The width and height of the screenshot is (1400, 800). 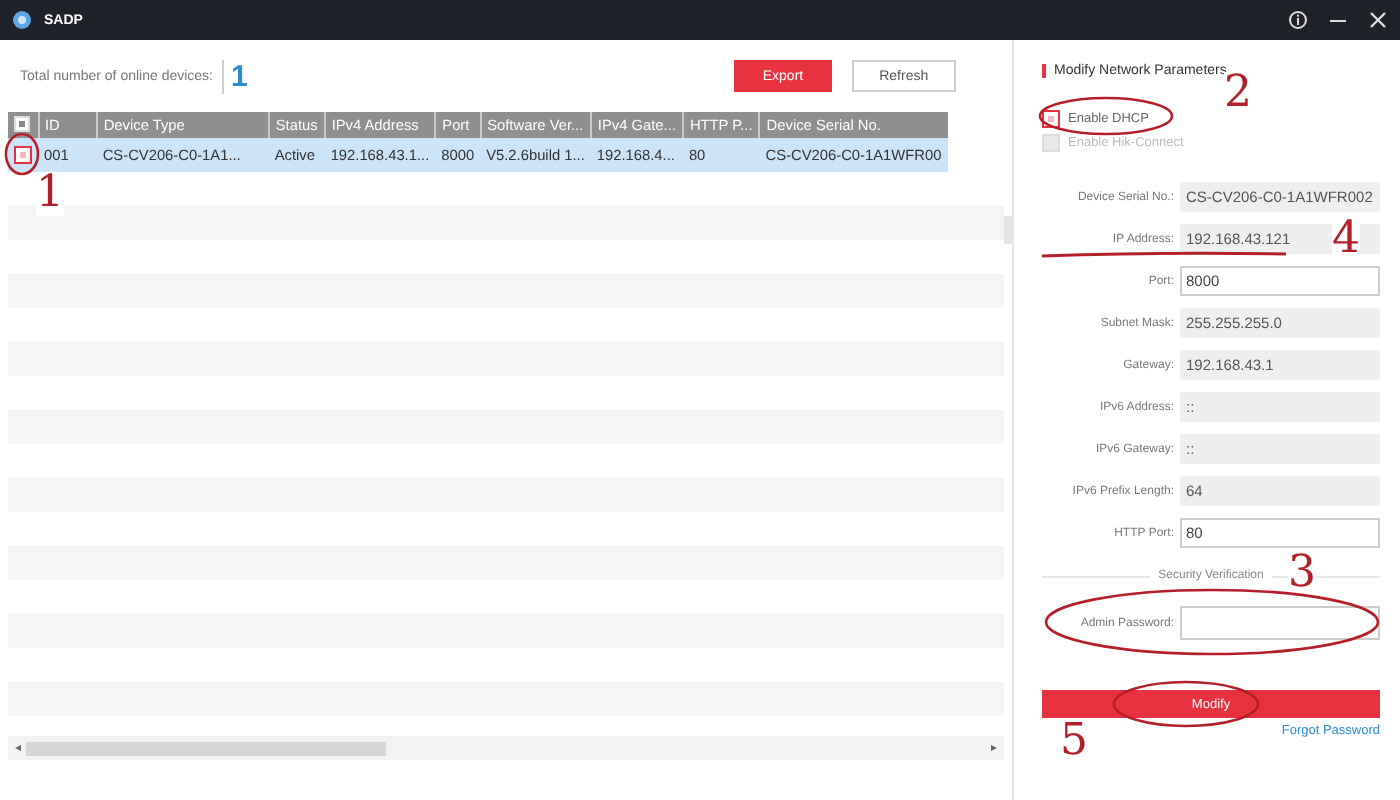 I want to click on app-logo-icon, so click(x=22, y=20).